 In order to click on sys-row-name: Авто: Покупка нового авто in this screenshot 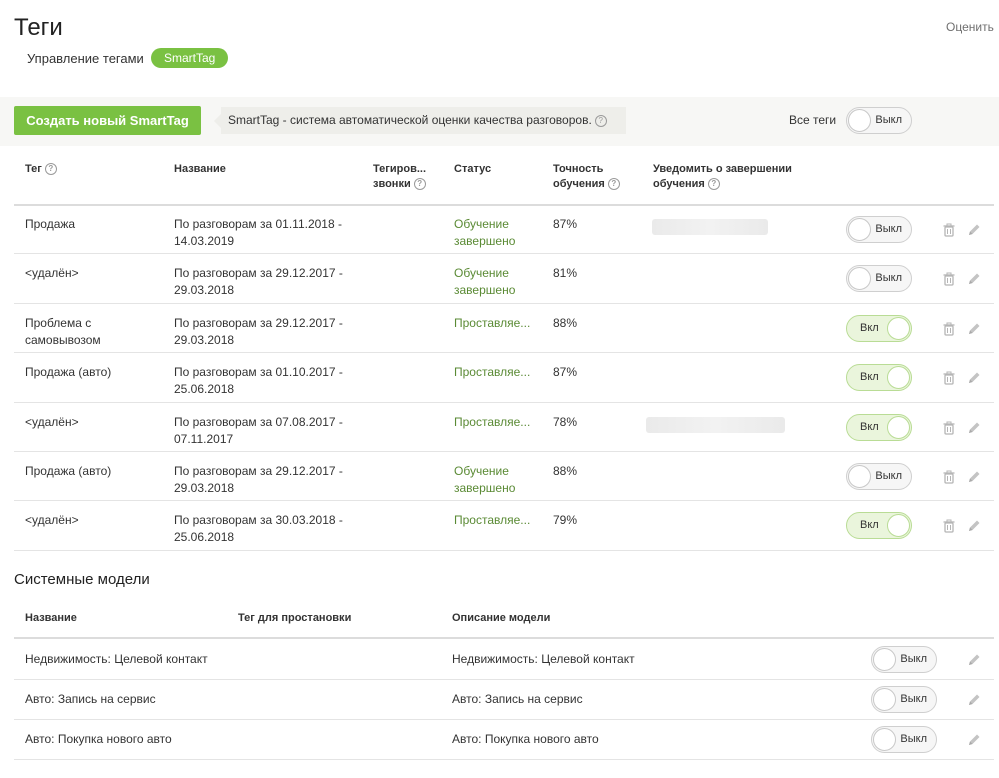, I will do `click(98, 739)`.